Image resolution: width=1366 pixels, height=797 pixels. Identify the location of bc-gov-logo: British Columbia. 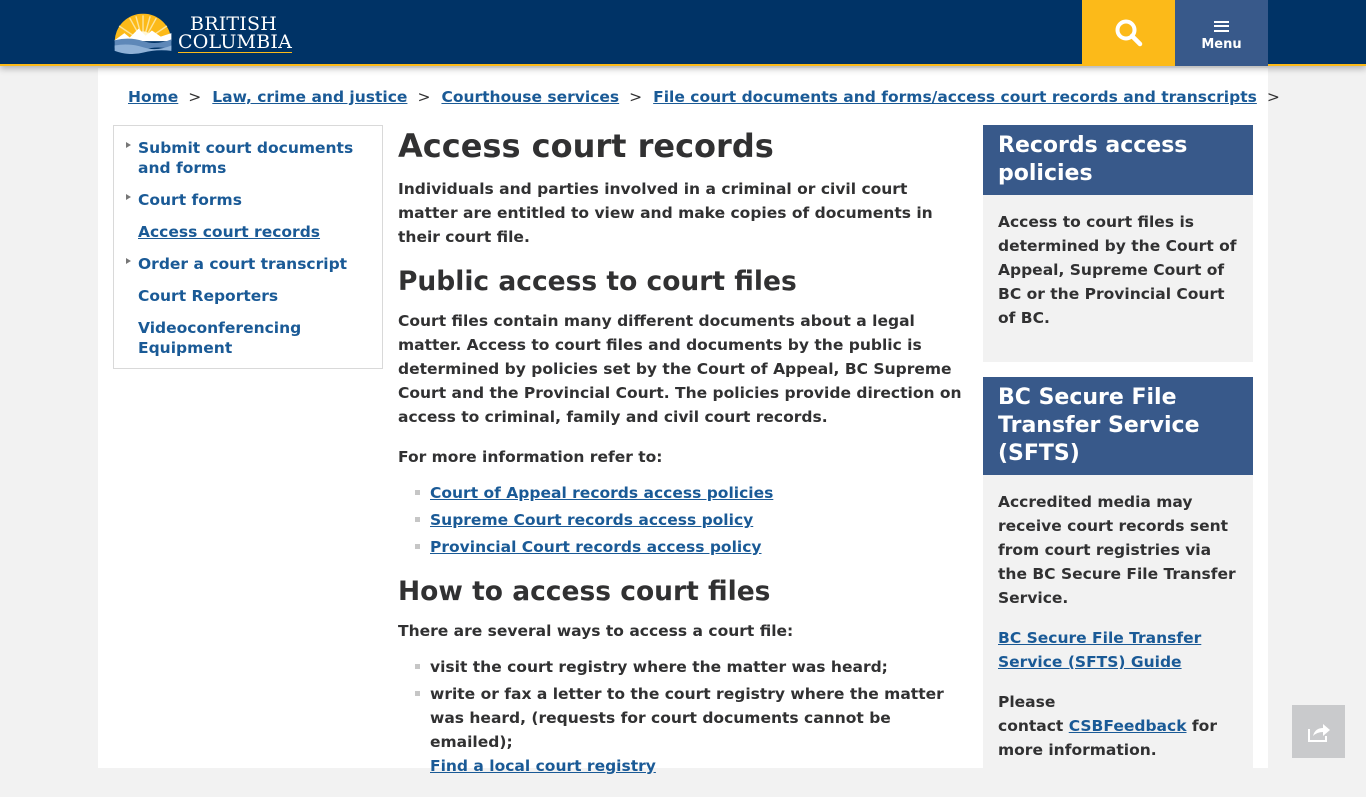
(202, 34).